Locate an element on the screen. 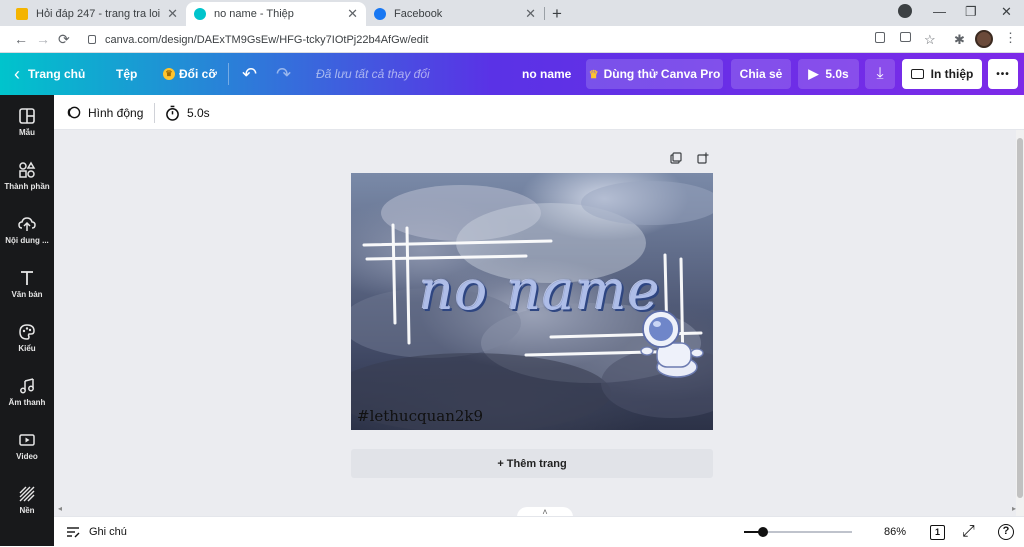 This screenshot has height=547, width=1024. canva-favicon-icon is located at coordinates (200, 14).